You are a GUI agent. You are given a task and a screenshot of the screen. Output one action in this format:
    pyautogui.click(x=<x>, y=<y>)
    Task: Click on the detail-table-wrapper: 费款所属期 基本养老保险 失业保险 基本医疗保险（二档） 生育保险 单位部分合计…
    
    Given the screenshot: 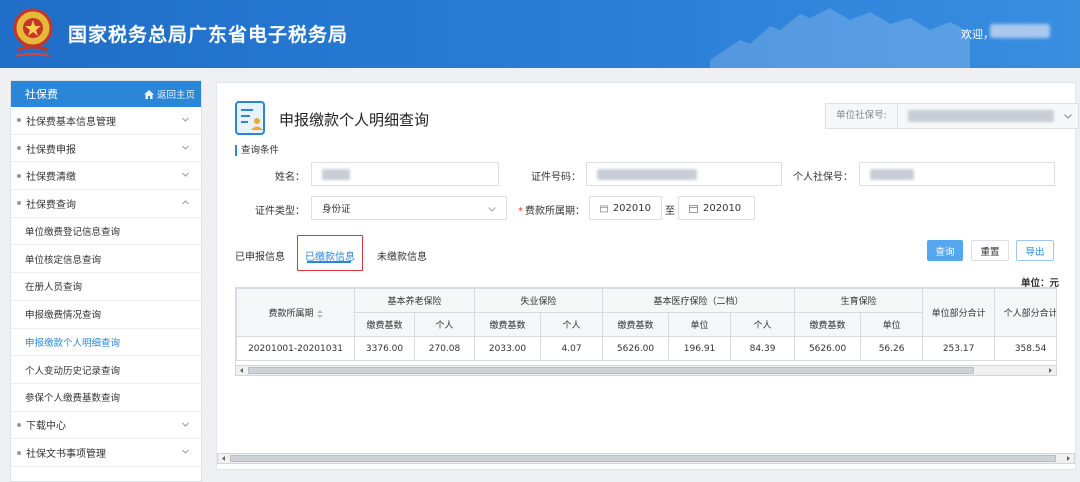 What is the action you would take?
    pyautogui.click(x=646, y=331)
    